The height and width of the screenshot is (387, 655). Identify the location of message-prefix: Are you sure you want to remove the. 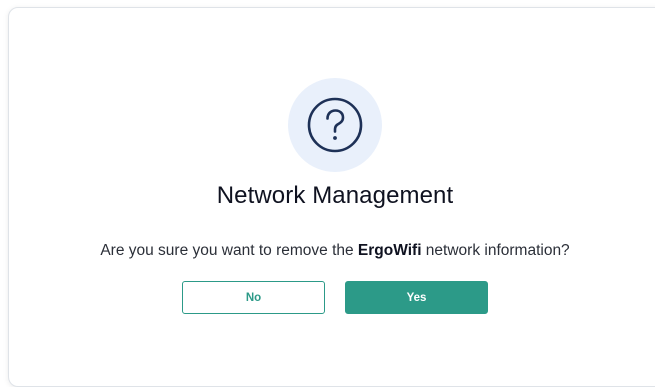
(229, 250).